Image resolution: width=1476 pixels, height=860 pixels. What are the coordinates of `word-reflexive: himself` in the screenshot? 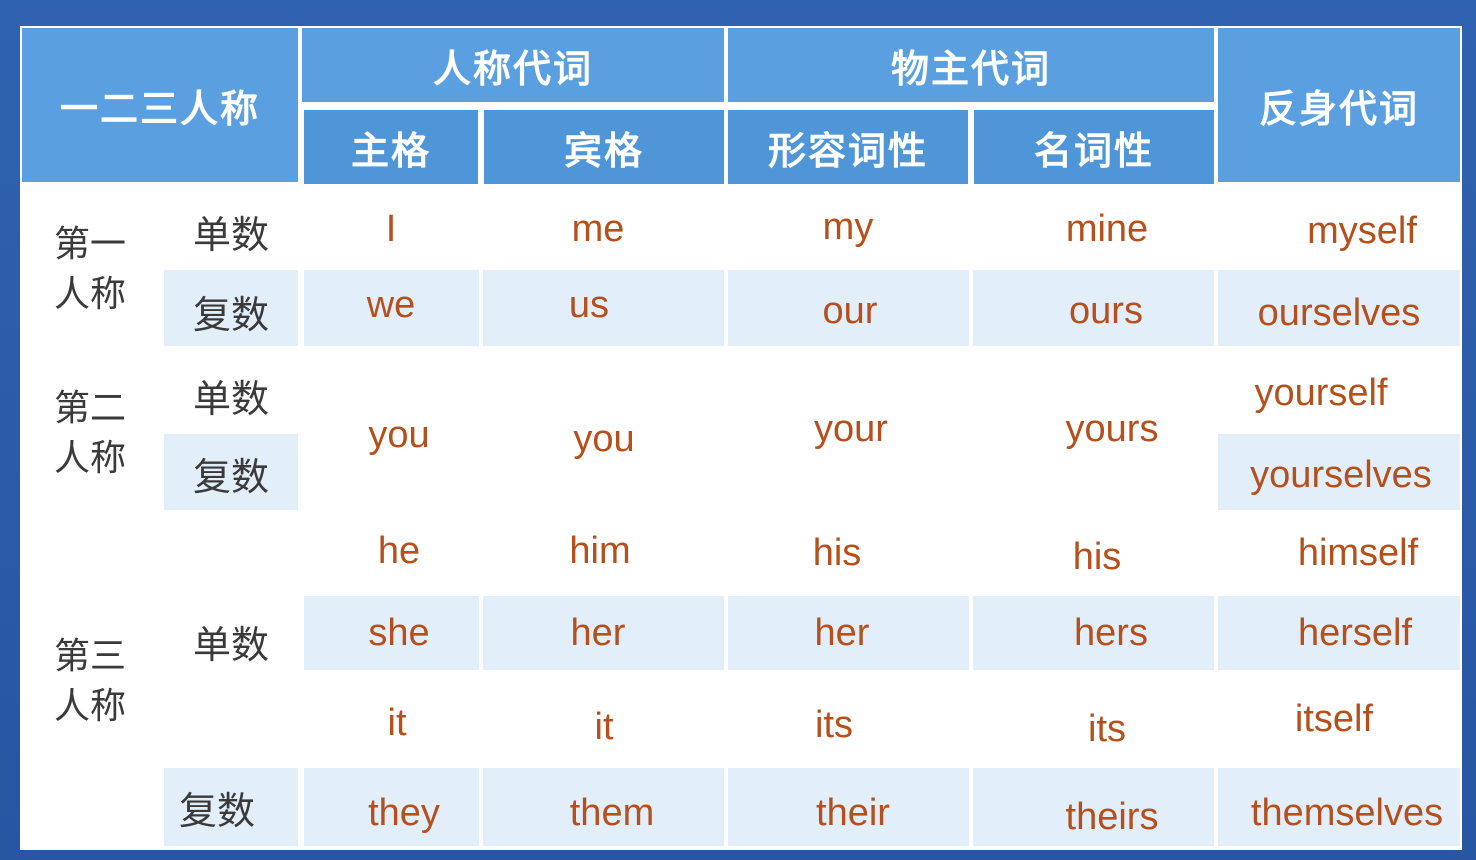 It's located at (1358, 552).